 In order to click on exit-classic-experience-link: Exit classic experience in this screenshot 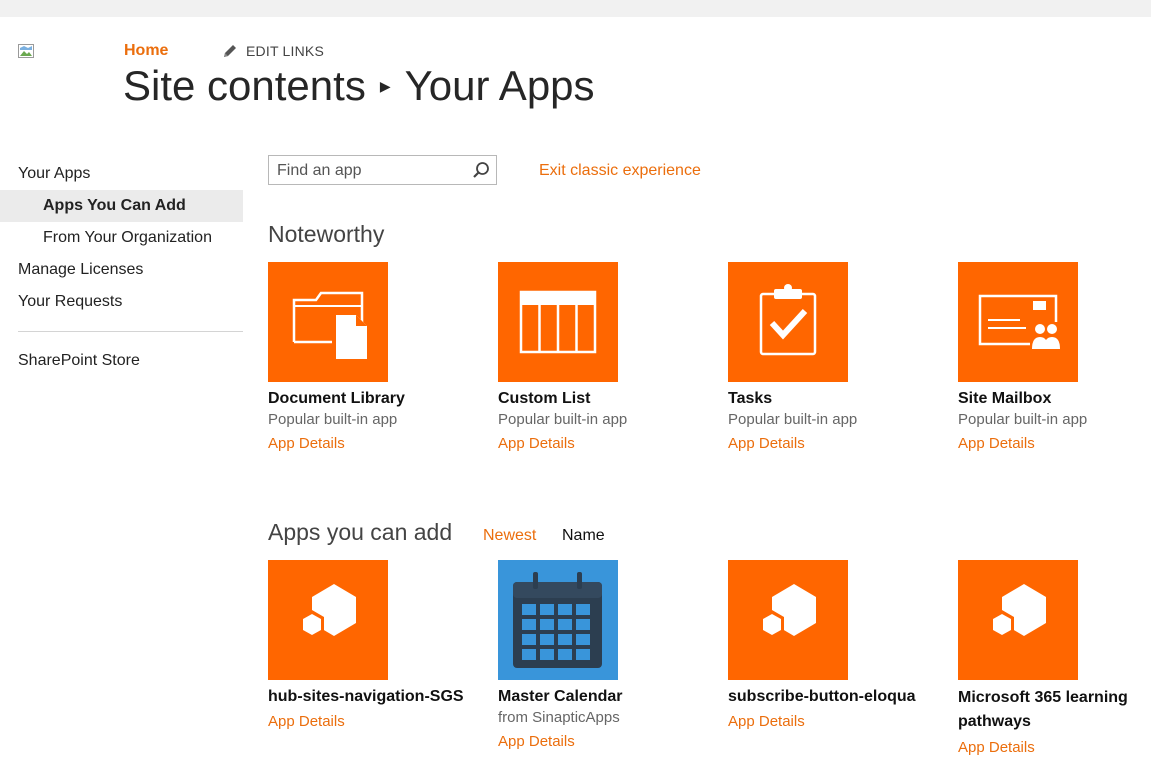, I will do `click(620, 171)`.